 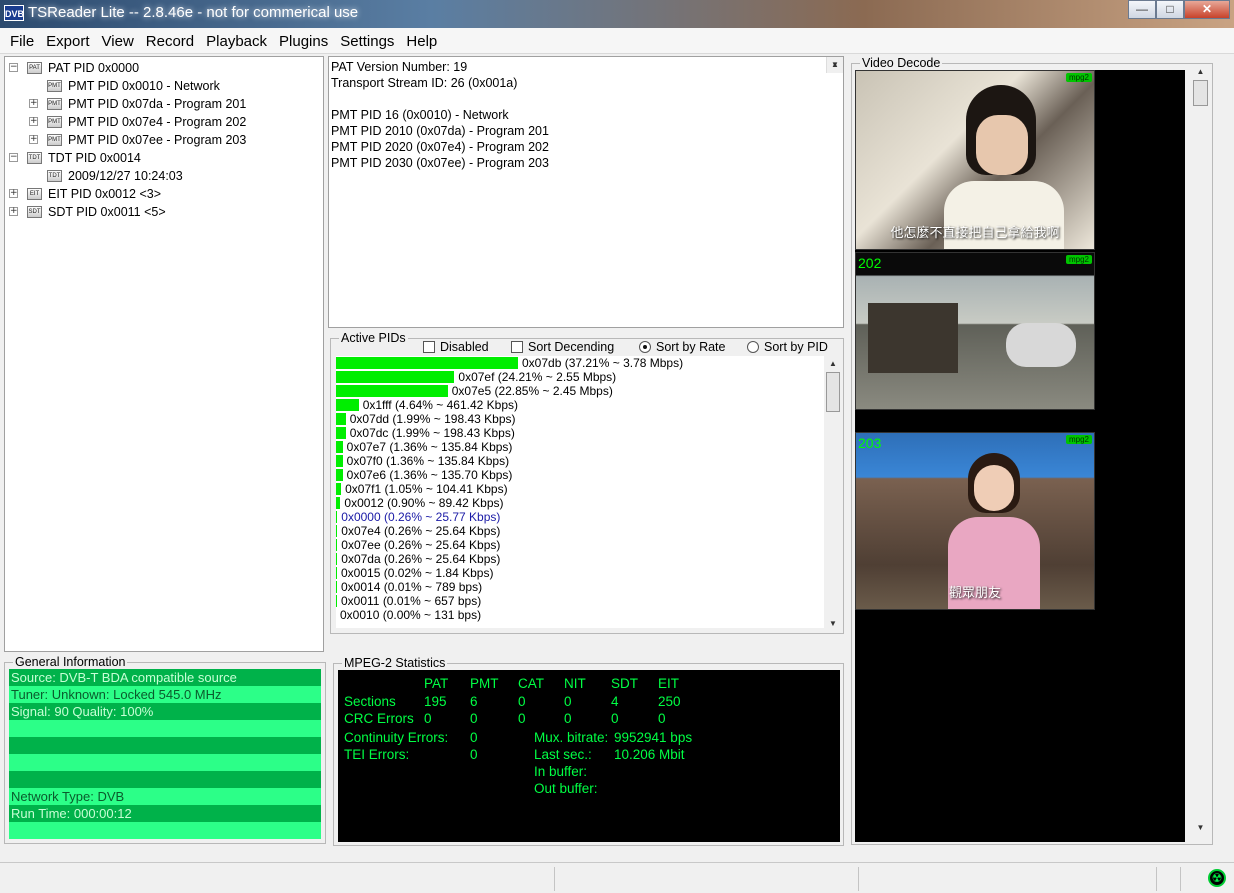 What do you see at coordinates (682, 347) in the screenshot?
I see `sort-by-rate-radio: Sort by Rate` at bounding box center [682, 347].